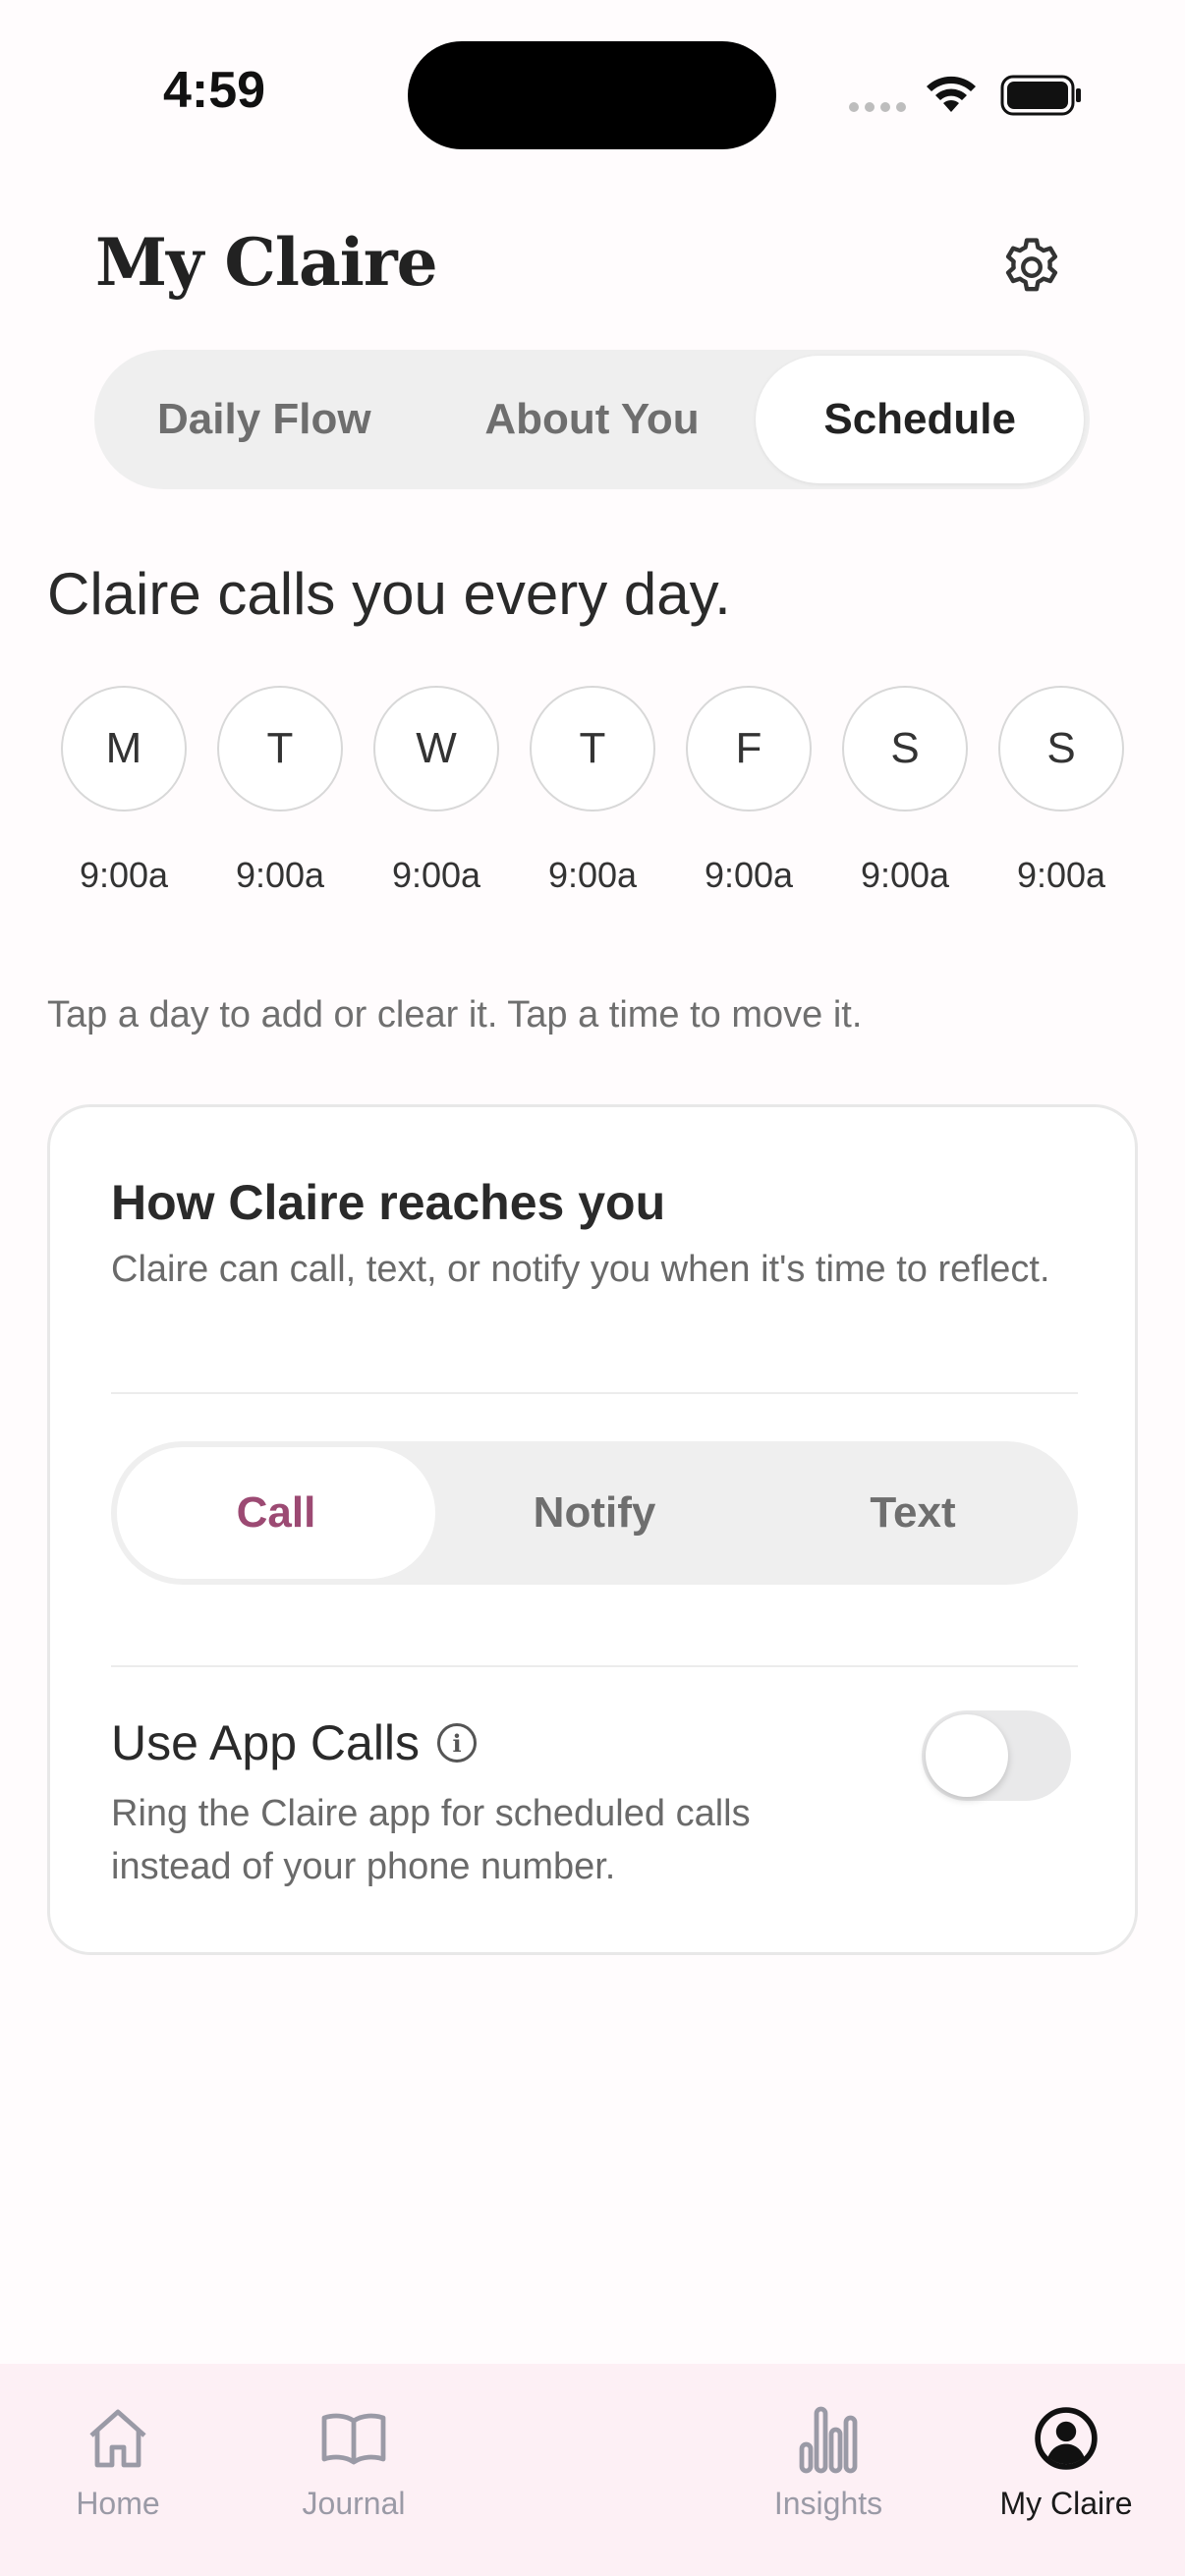 The width and height of the screenshot is (1185, 2576). I want to click on gear-icon, so click(1031, 267).